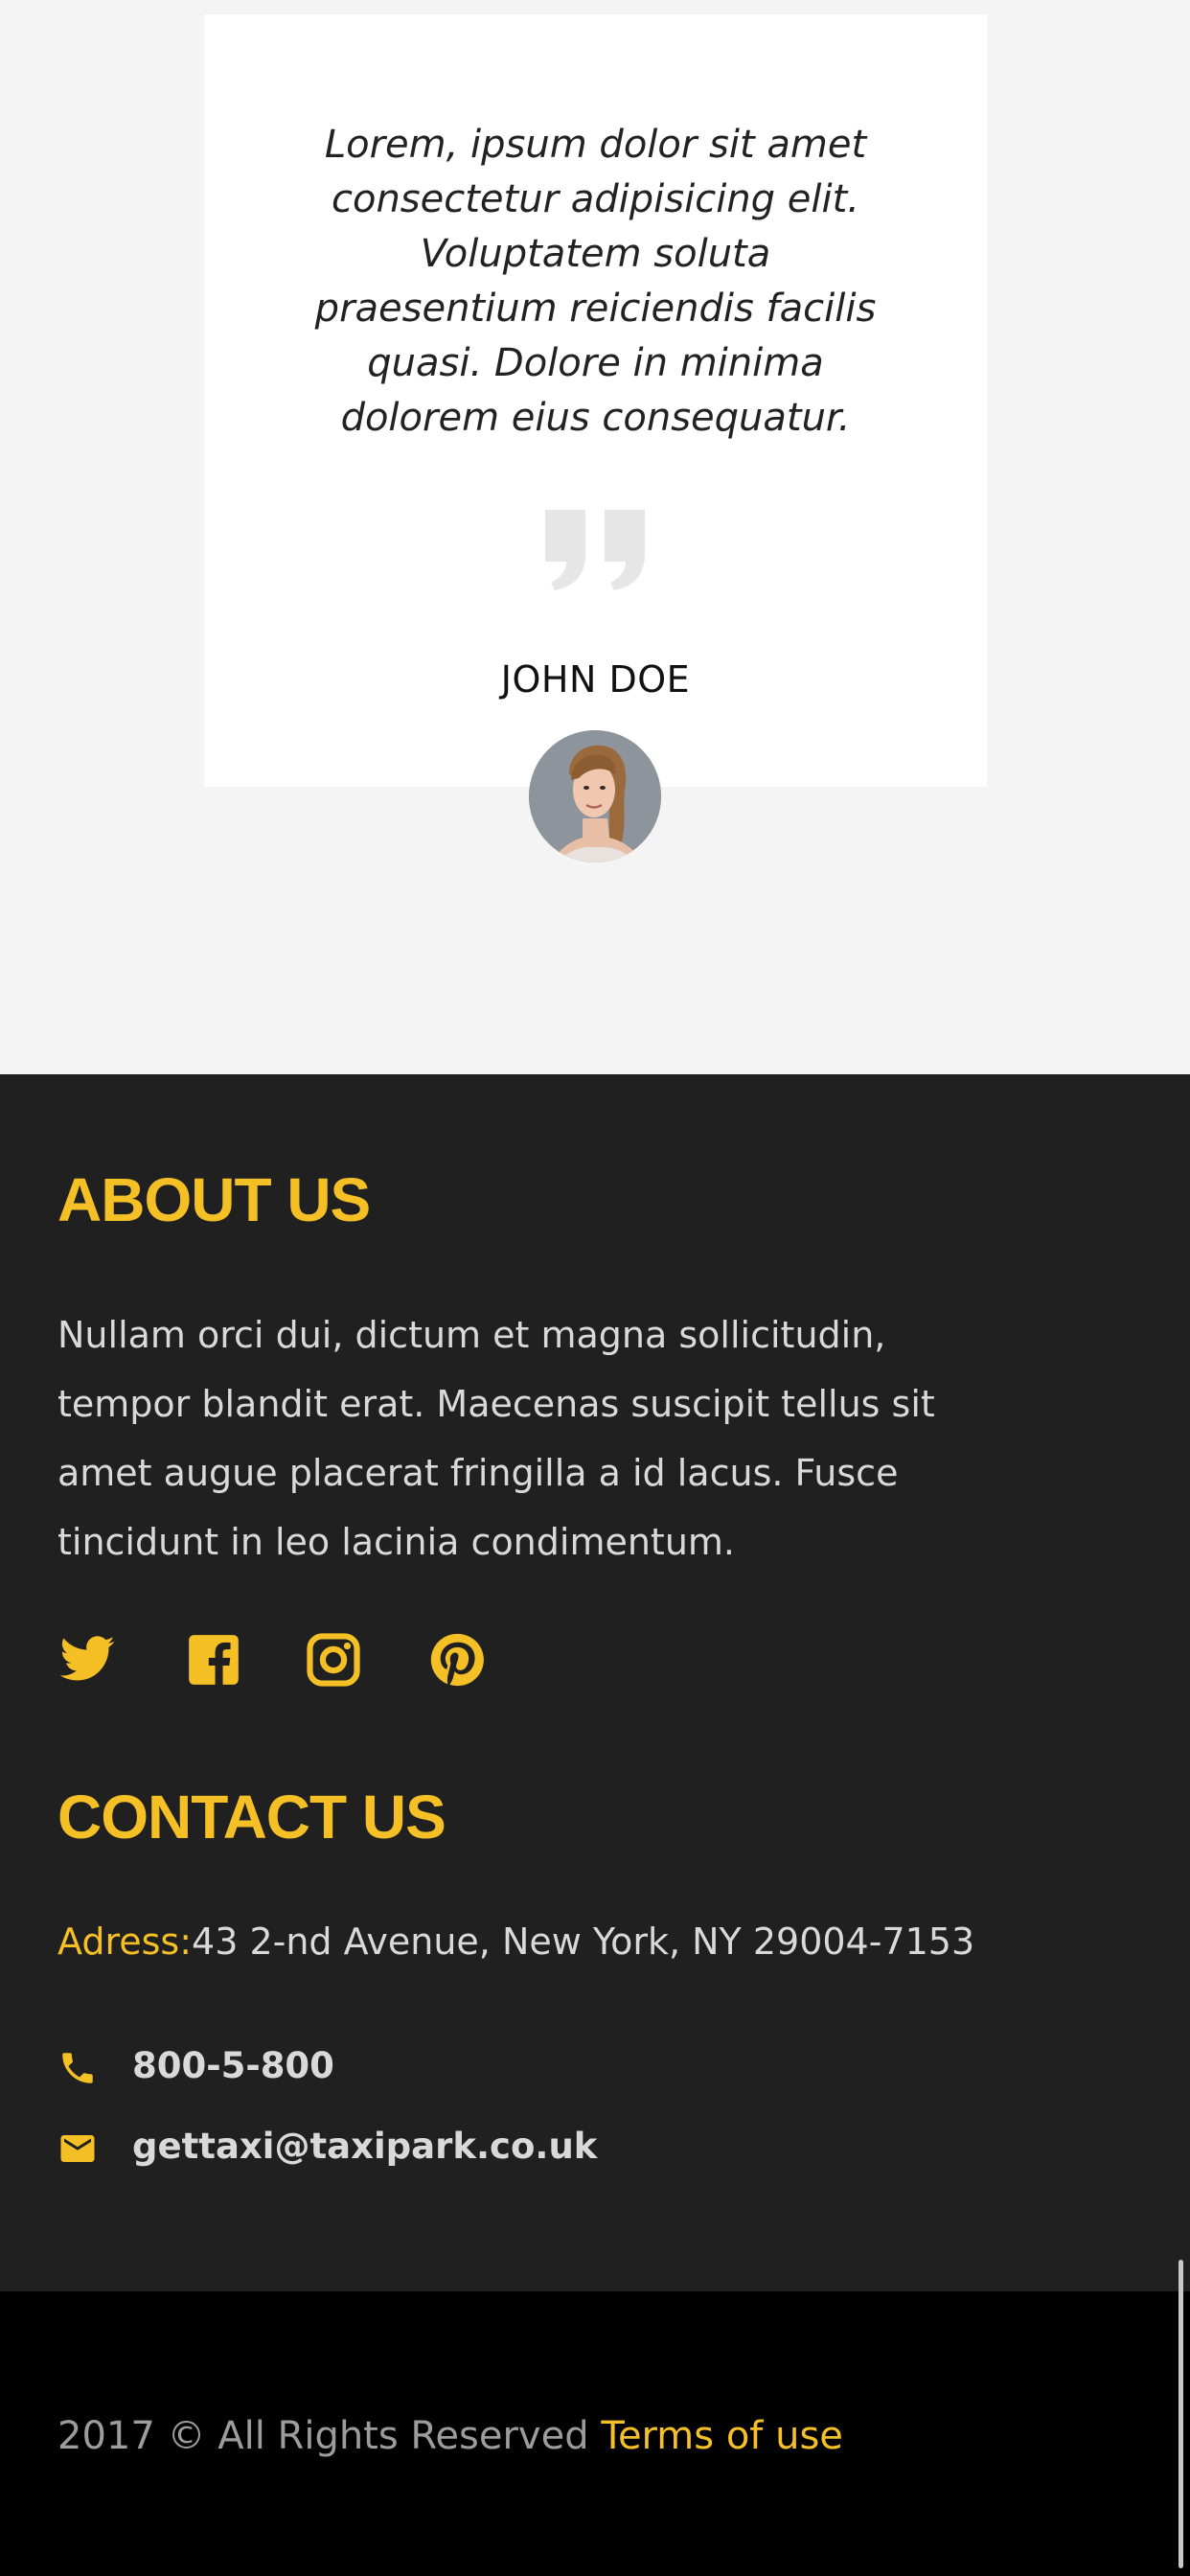 This screenshot has width=1190, height=2576. I want to click on bottom-bar: 2017 © All Rights Reserved Terms of use, so click(595, 2433).